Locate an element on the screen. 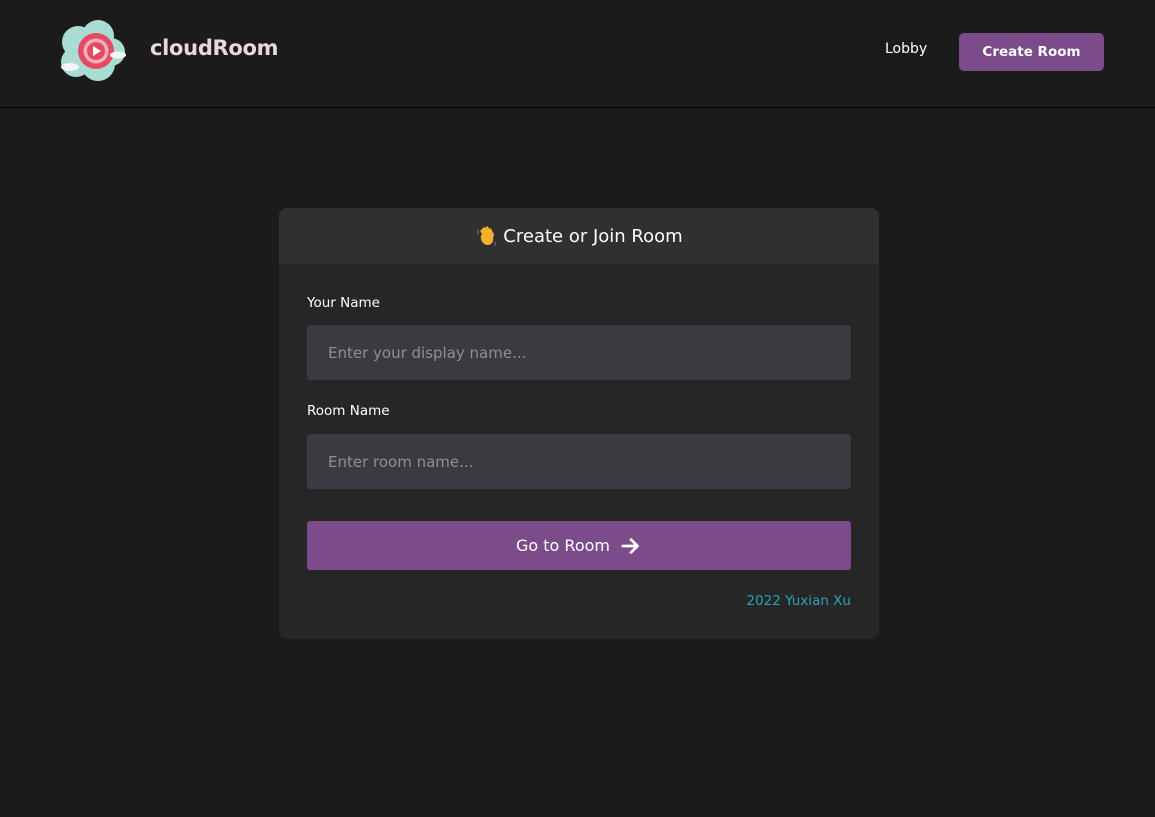  brand-name: cloudRoom is located at coordinates (214, 48).